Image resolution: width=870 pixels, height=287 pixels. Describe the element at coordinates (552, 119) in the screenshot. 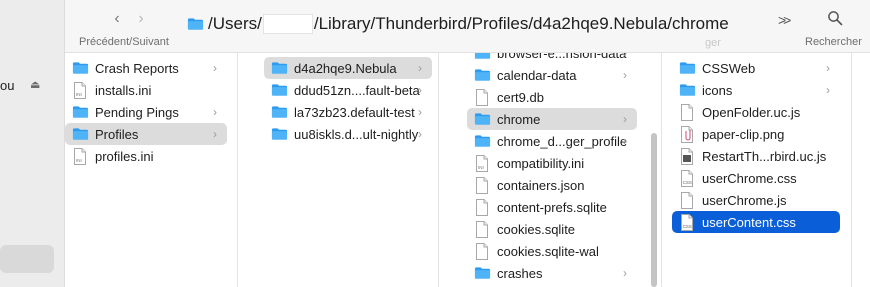

I see `folder-row: chrome ›` at that location.